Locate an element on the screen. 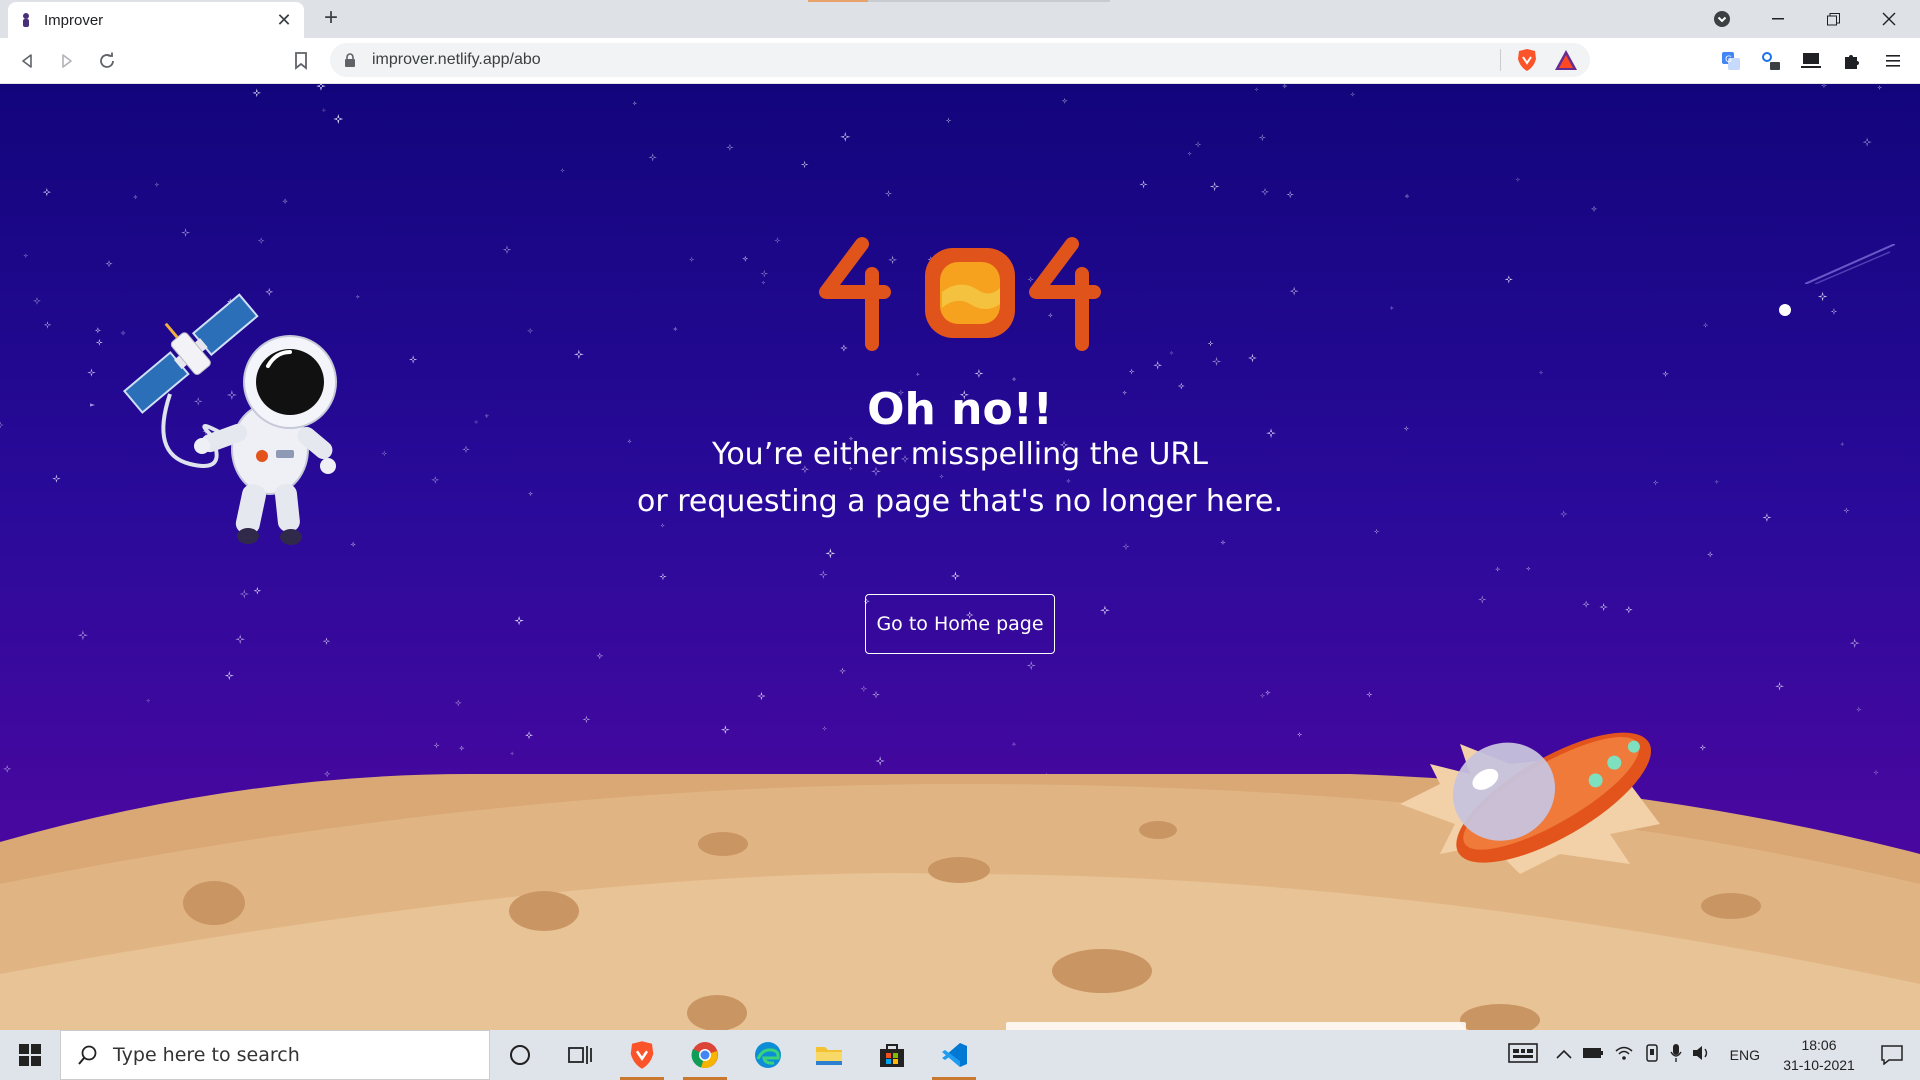 The image size is (1920, 1080). page-scroll-edge is located at coordinates (1236, 1026).